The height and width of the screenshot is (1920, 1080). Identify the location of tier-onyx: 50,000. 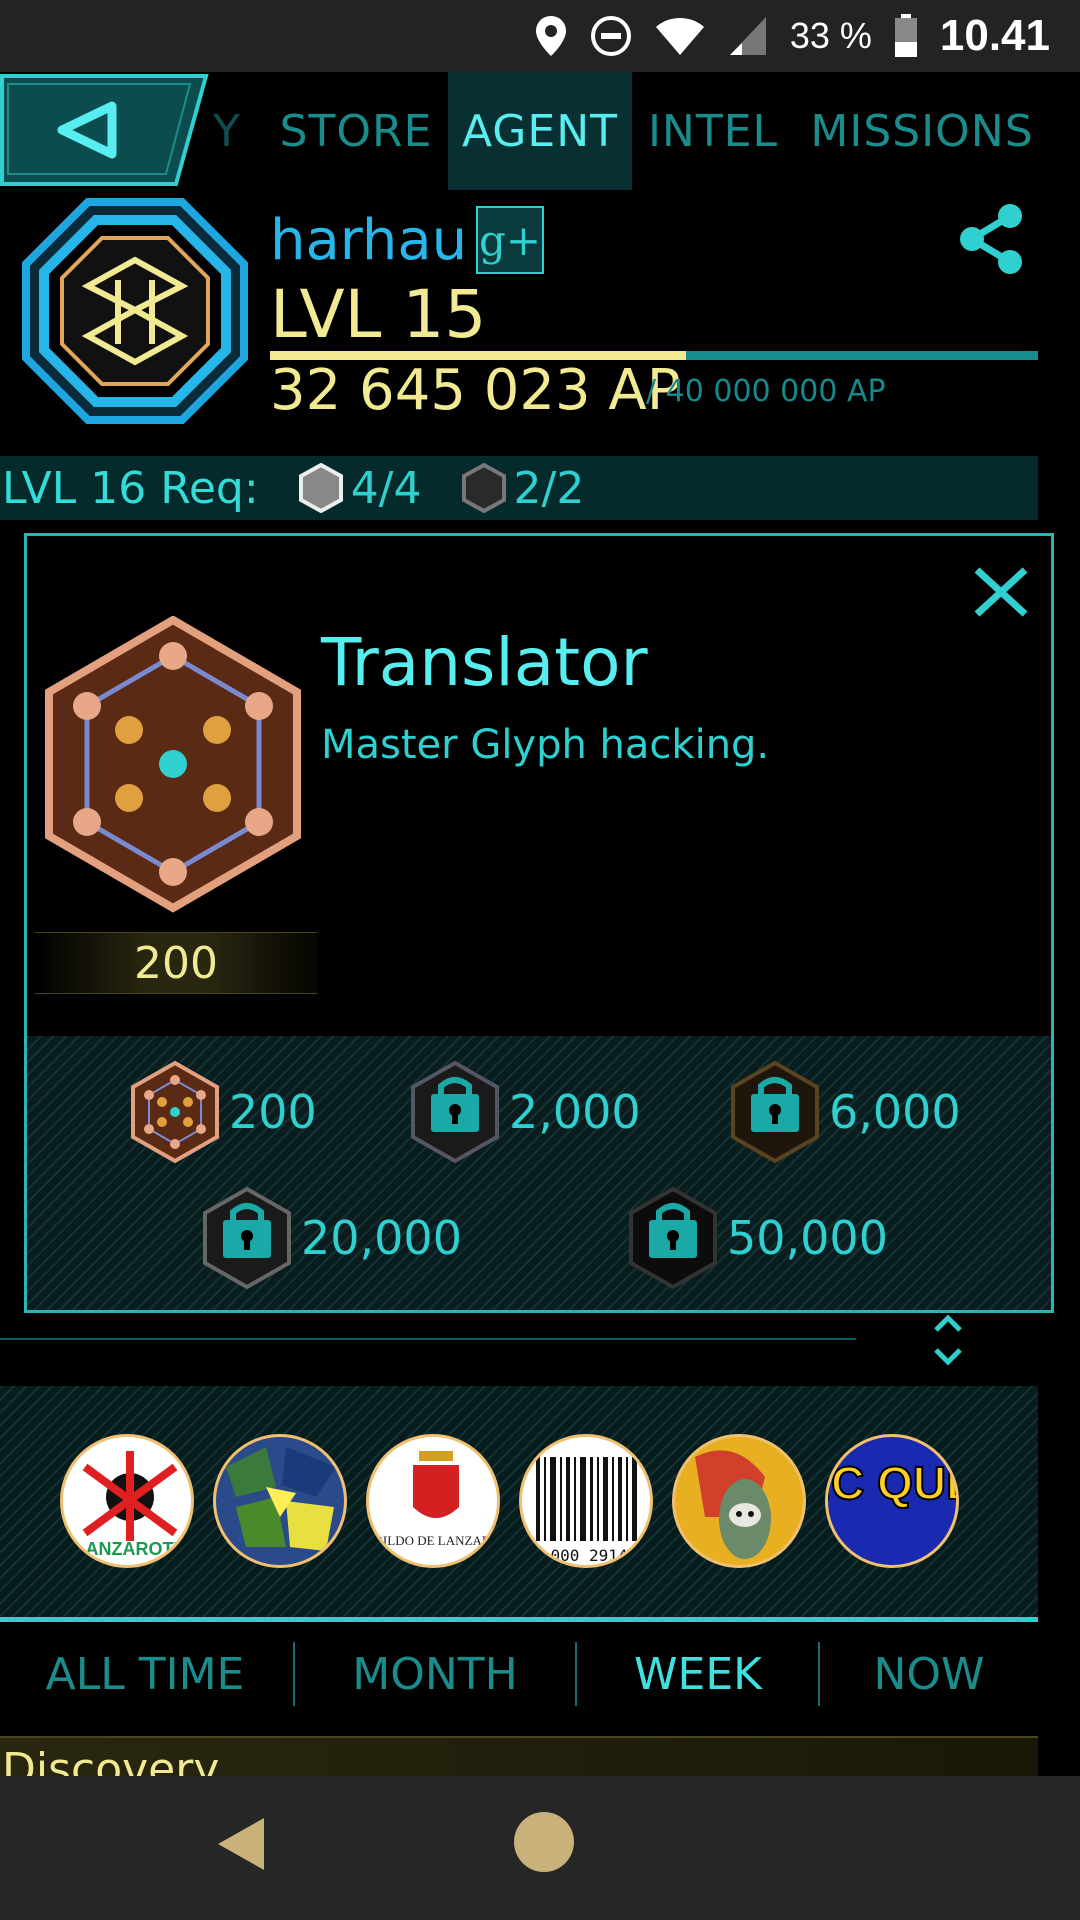
(757, 1238).